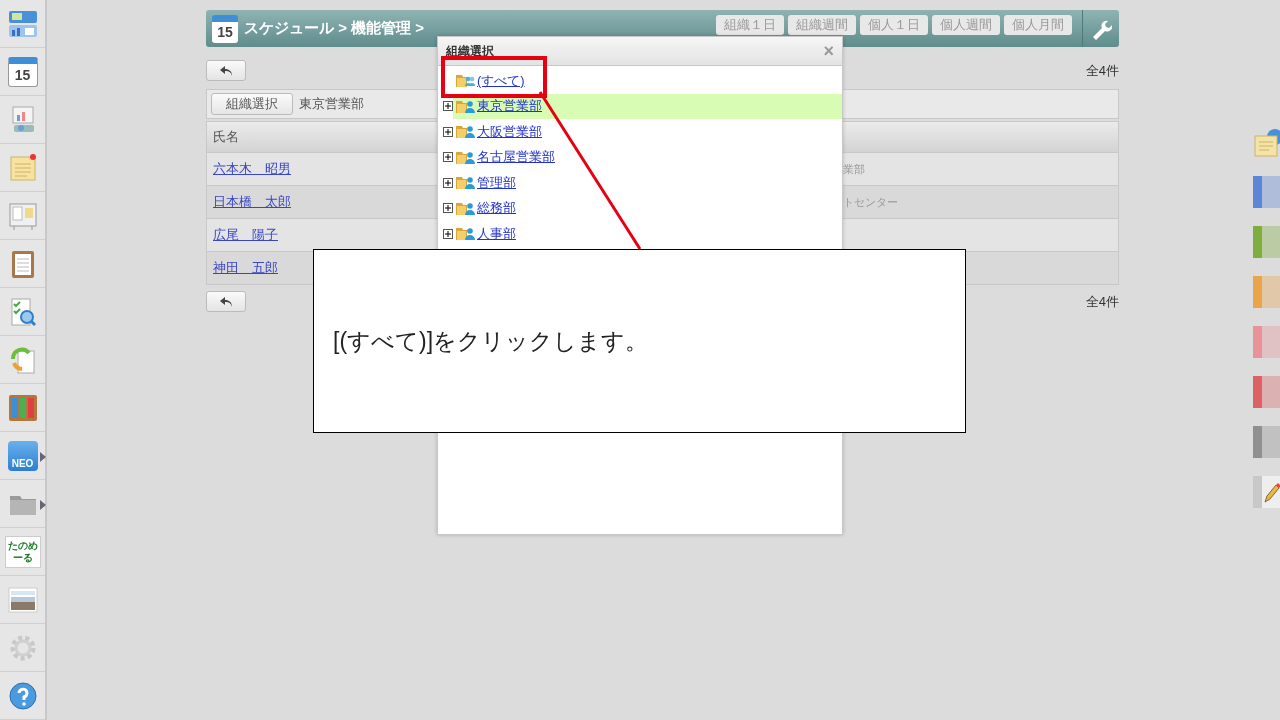 The image size is (1280, 720). What do you see at coordinates (22, 23) in the screenshot?
I see `dashboard-icon` at bounding box center [22, 23].